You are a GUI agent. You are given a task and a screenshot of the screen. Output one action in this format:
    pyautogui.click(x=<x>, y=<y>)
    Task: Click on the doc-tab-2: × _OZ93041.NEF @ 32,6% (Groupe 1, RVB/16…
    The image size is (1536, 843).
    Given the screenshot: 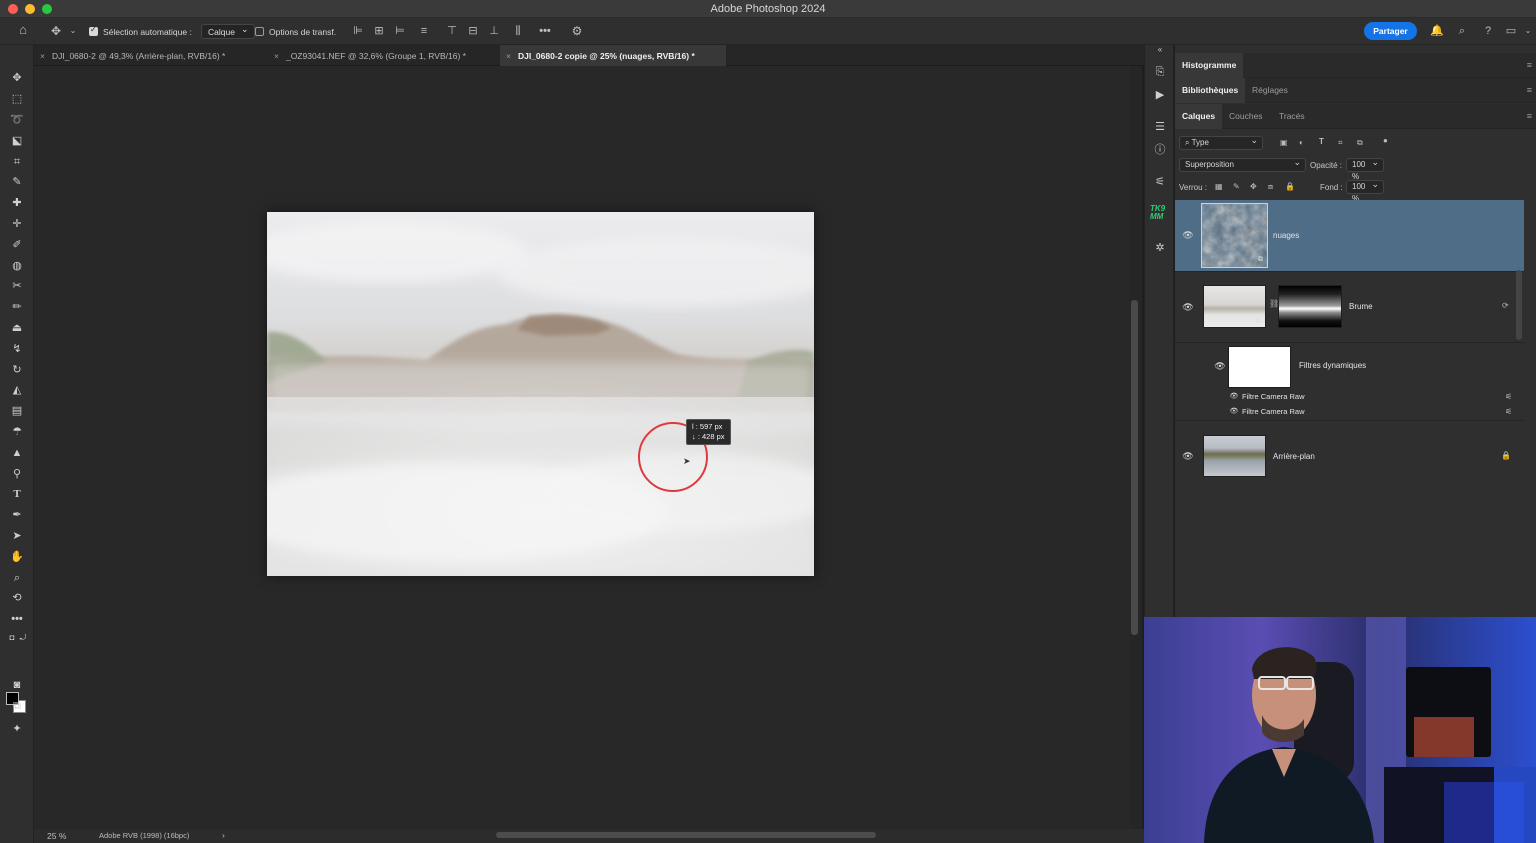 What is the action you would take?
    pyautogui.click(x=384, y=55)
    